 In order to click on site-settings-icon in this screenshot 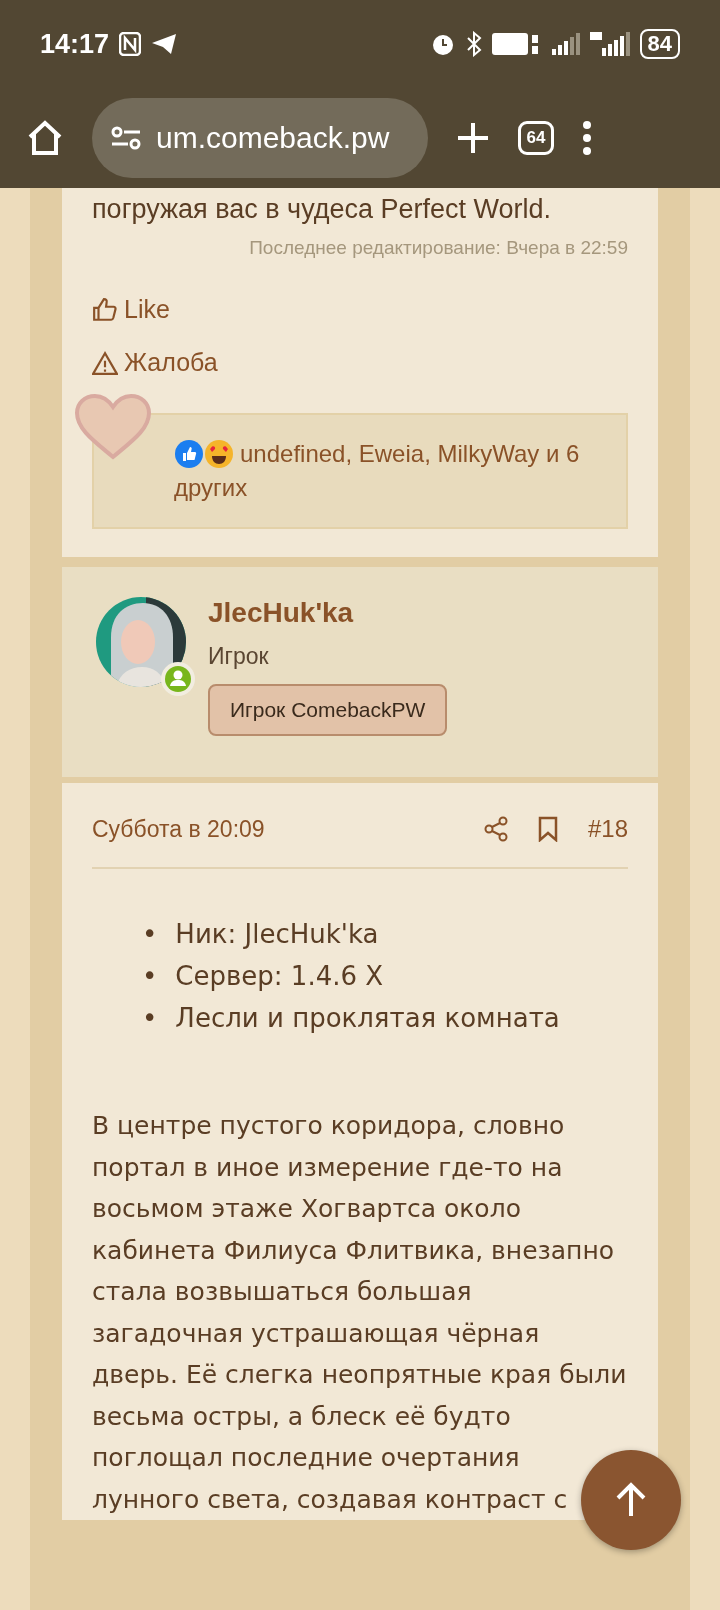, I will do `click(126, 138)`.